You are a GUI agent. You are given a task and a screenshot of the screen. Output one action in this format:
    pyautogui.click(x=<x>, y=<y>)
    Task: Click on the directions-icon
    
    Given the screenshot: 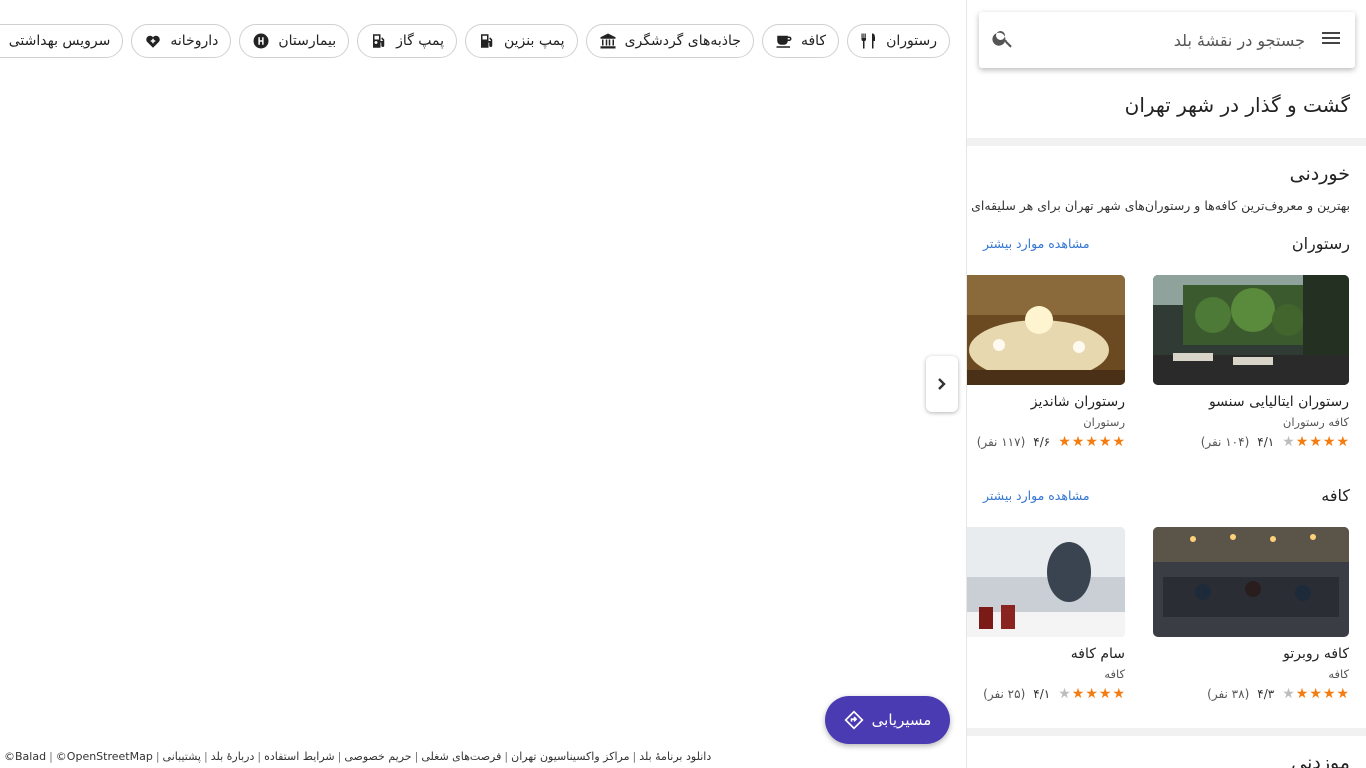 What is the action you would take?
    pyautogui.click(x=854, y=720)
    